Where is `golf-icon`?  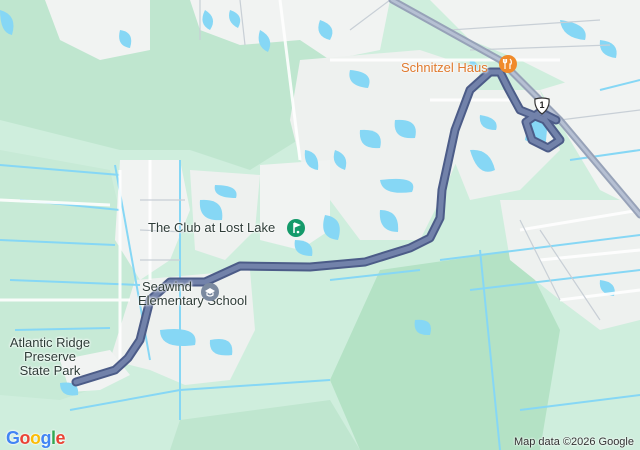 golf-icon is located at coordinates (296, 228).